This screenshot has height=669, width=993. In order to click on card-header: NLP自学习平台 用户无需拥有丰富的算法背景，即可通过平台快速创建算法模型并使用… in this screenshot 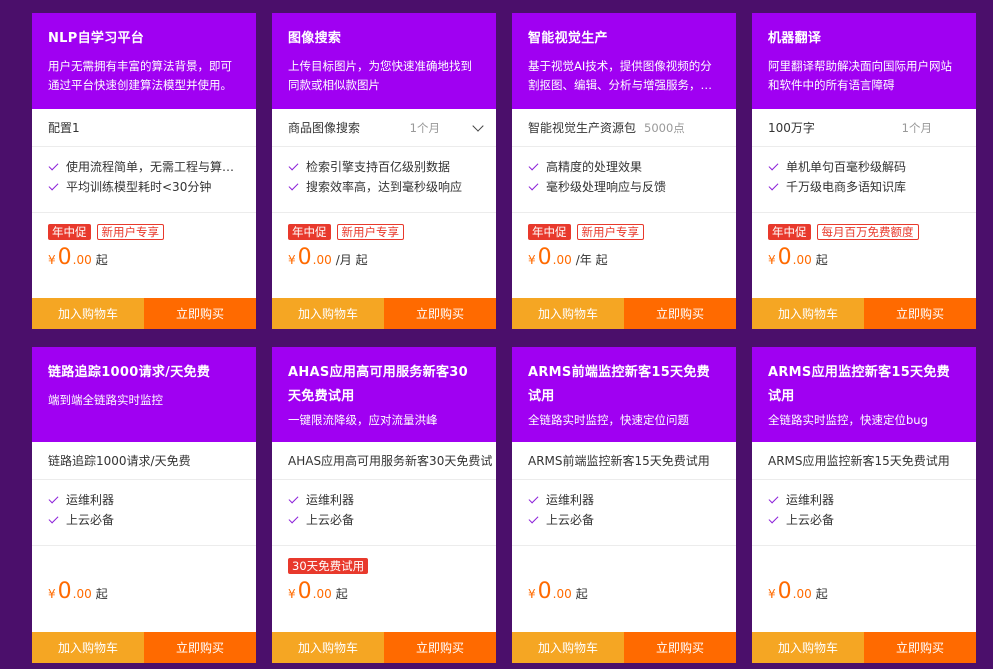, I will do `click(144, 61)`.